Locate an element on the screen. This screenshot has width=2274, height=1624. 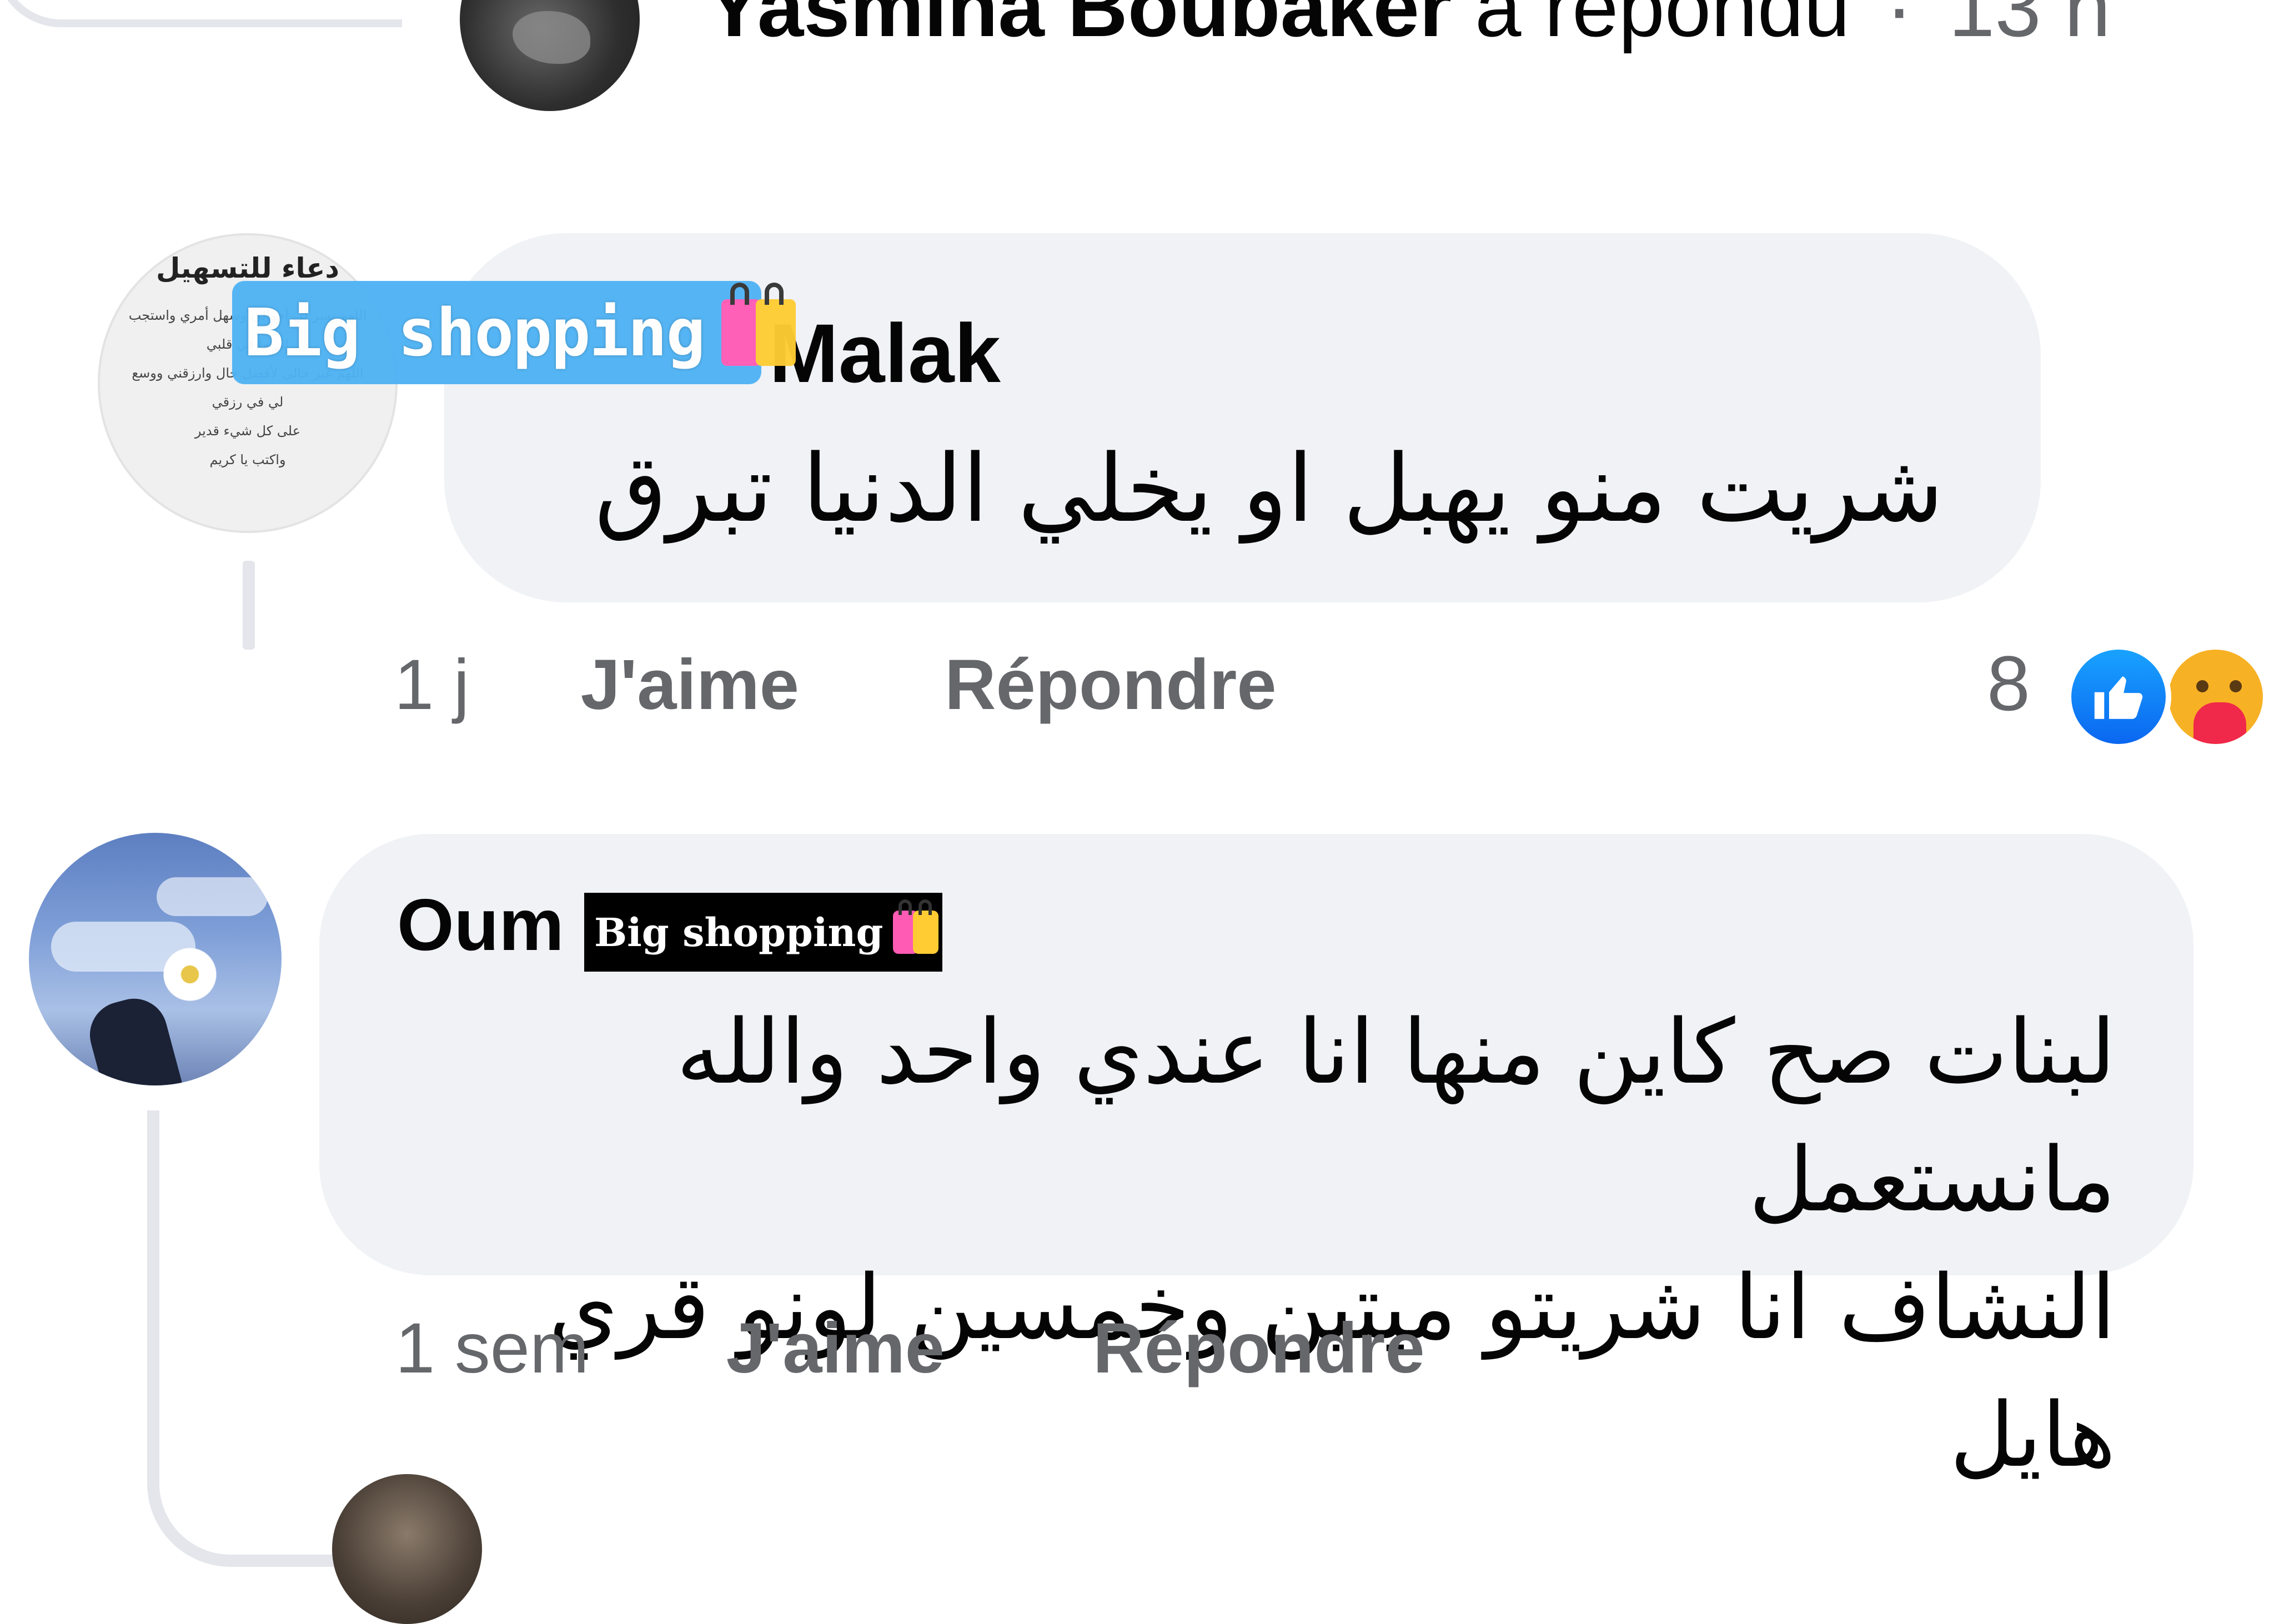
comment-time: 1 j is located at coordinates (477, 685).